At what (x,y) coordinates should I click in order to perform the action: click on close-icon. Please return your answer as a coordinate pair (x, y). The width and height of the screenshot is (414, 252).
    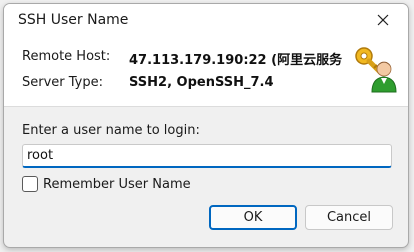
    Looking at the image, I should click on (383, 20).